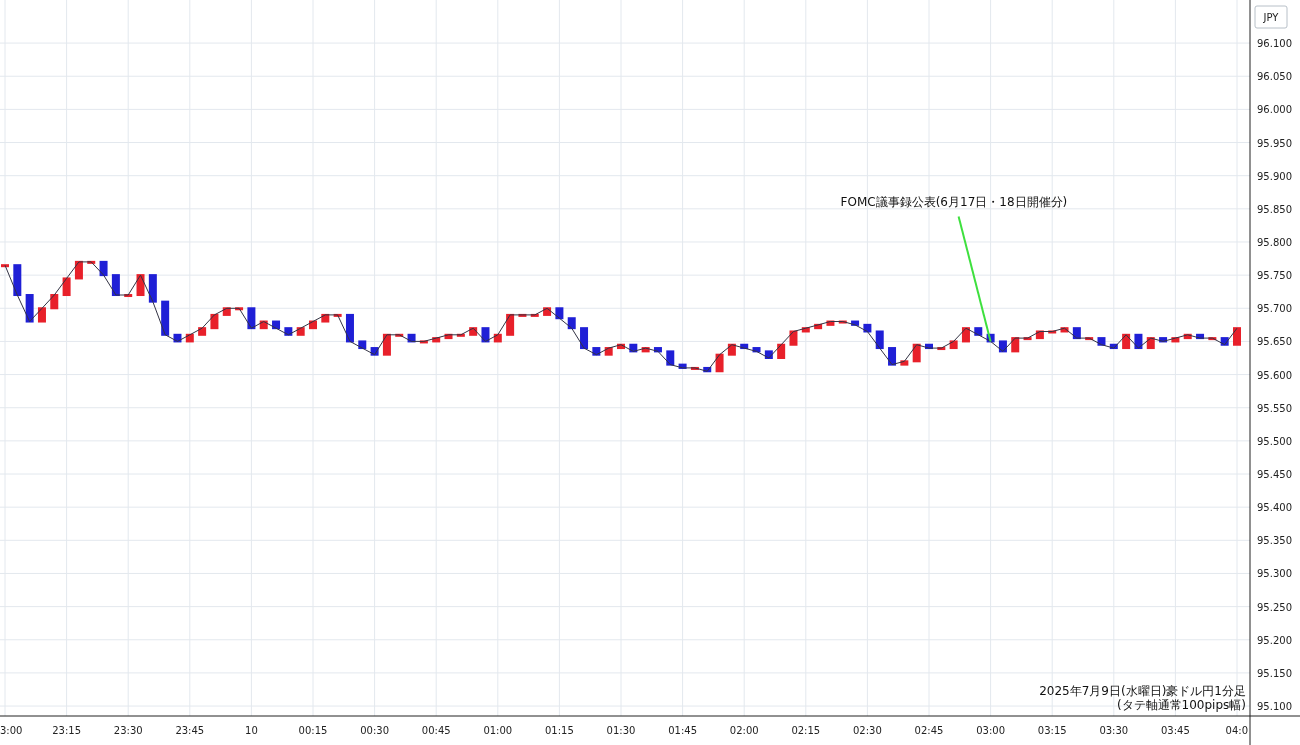 The image size is (1300, 745). Describe the element at coordinates (867, 730) in the screenshot. I see `x-axis-label: 02:30` at that location.